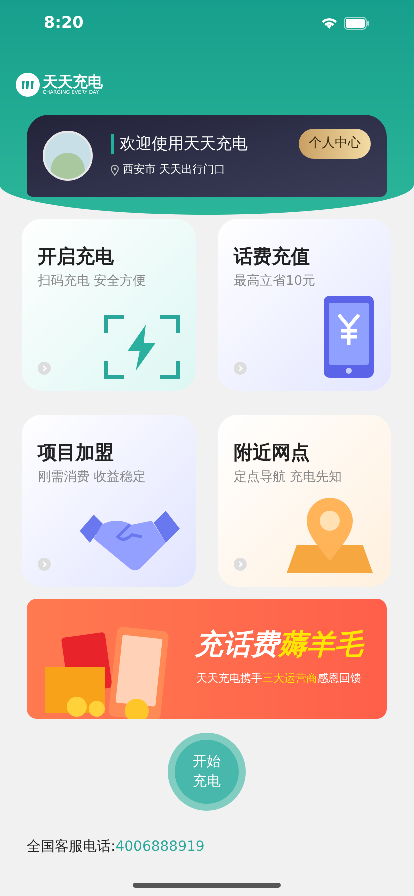 The height and width of the screenshot is (896, 414). I want to click on service-card: 话费充值 最高立省10元, so click(304, 305).